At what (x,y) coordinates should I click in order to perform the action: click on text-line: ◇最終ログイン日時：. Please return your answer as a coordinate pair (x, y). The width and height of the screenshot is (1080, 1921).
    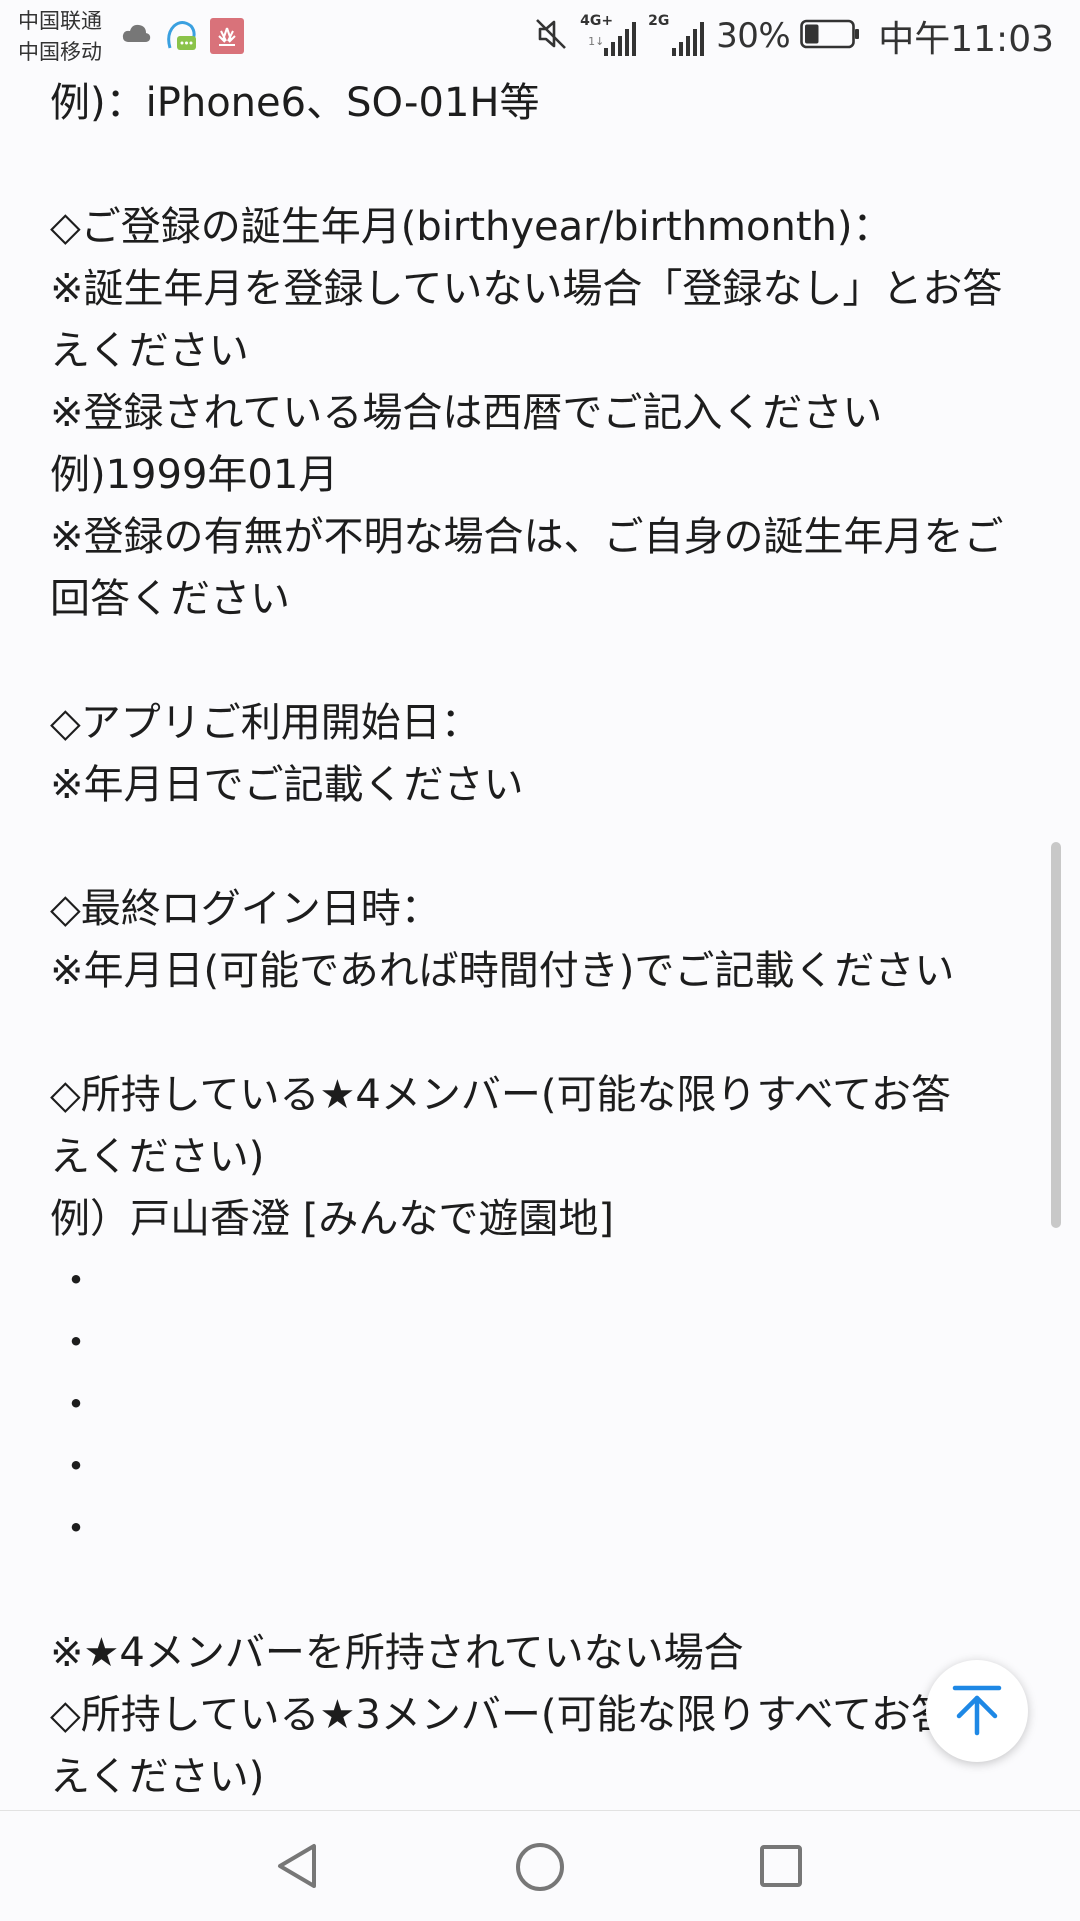
    Looking at the image, I should click on (245, 909).